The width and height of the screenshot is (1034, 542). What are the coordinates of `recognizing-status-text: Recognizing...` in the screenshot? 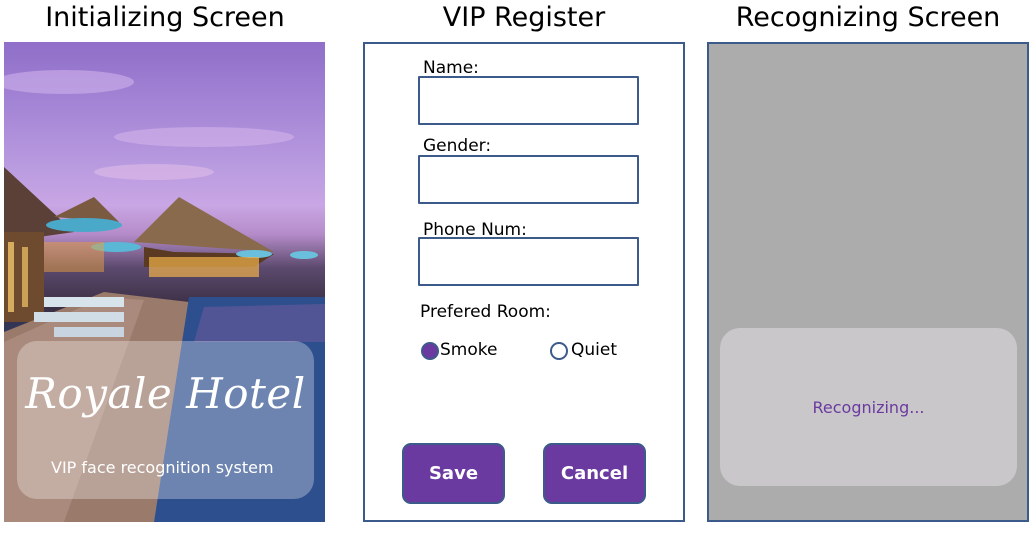 It's located at (868, 407).